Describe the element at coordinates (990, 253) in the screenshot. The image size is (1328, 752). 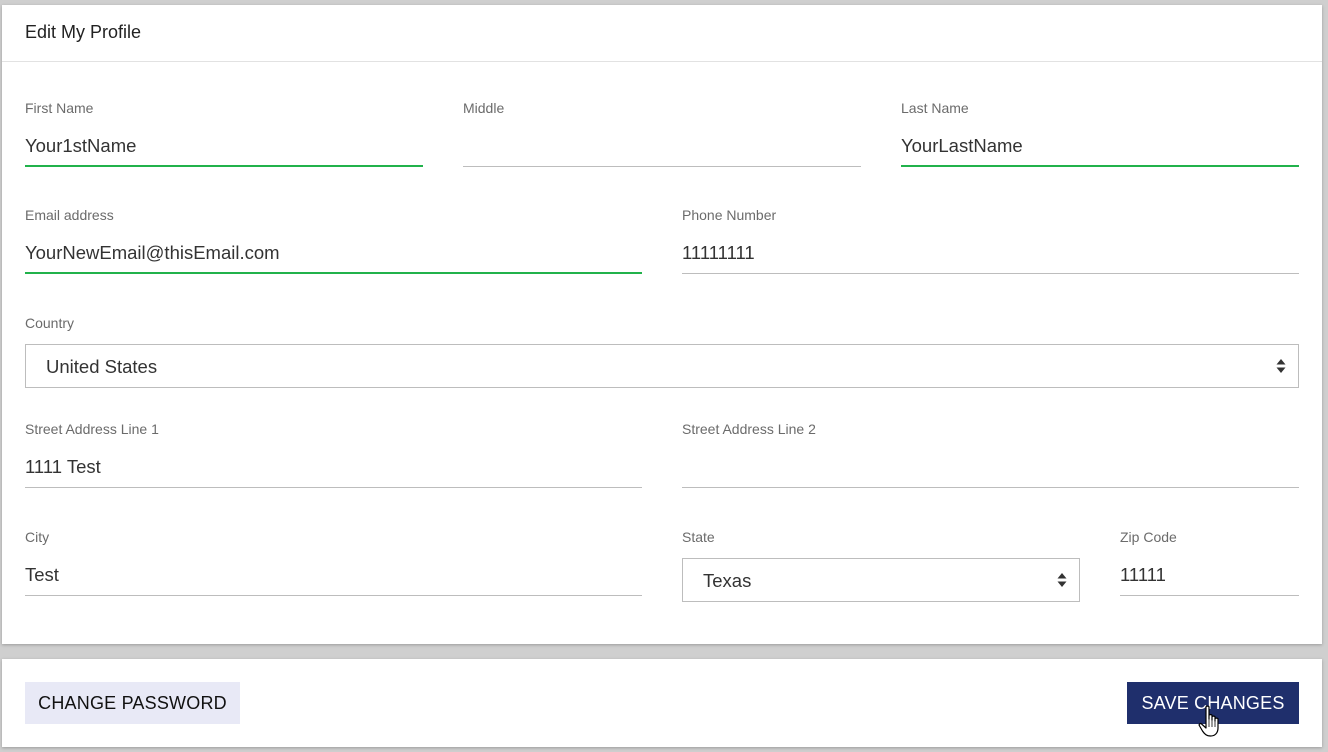
I see `phone-input` at that location.